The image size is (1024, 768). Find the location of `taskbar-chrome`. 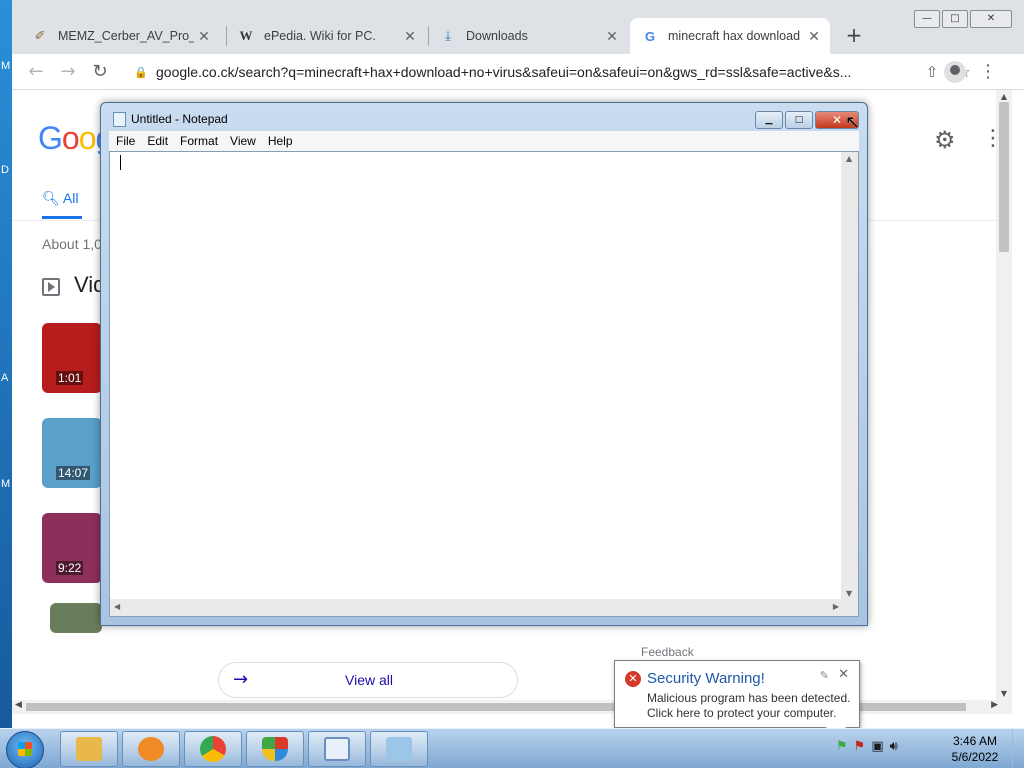

taskbar-chrome is located at coordinates (213, 749).